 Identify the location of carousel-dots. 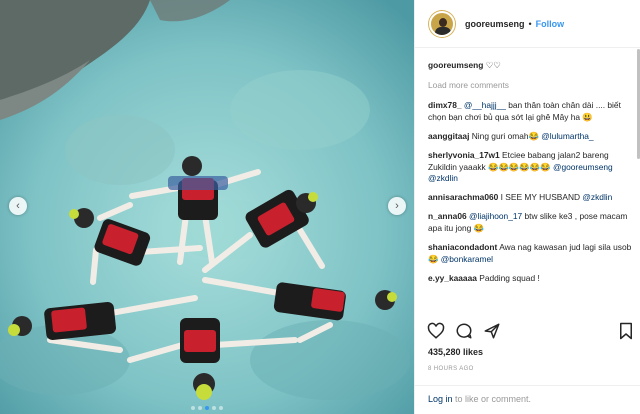
(207, 407).